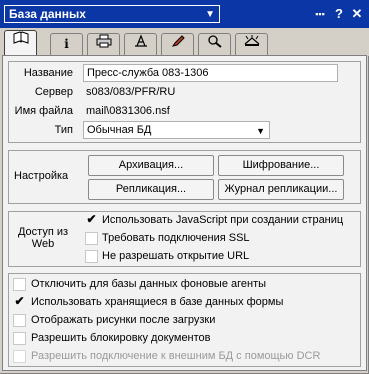  I want to click on tab-info: i, so click(66, 44).